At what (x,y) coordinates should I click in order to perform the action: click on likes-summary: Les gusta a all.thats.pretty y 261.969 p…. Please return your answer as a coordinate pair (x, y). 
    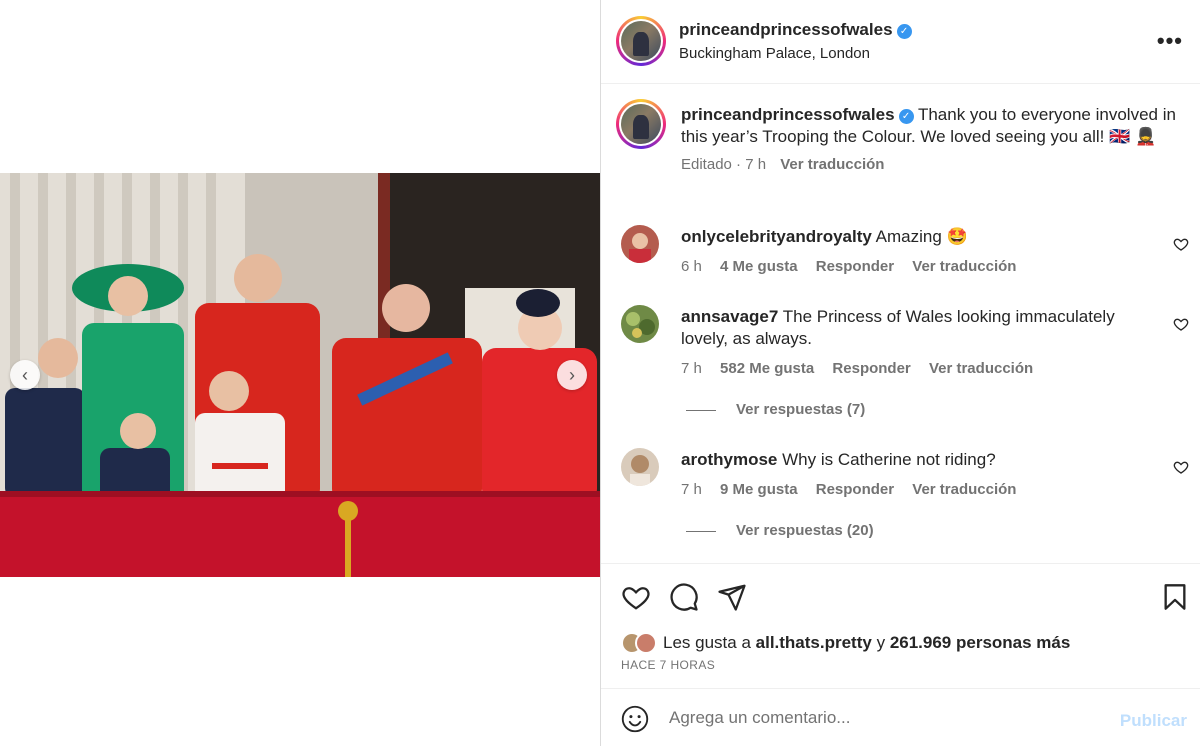
    Looking at the image, I should click on (845, 643).